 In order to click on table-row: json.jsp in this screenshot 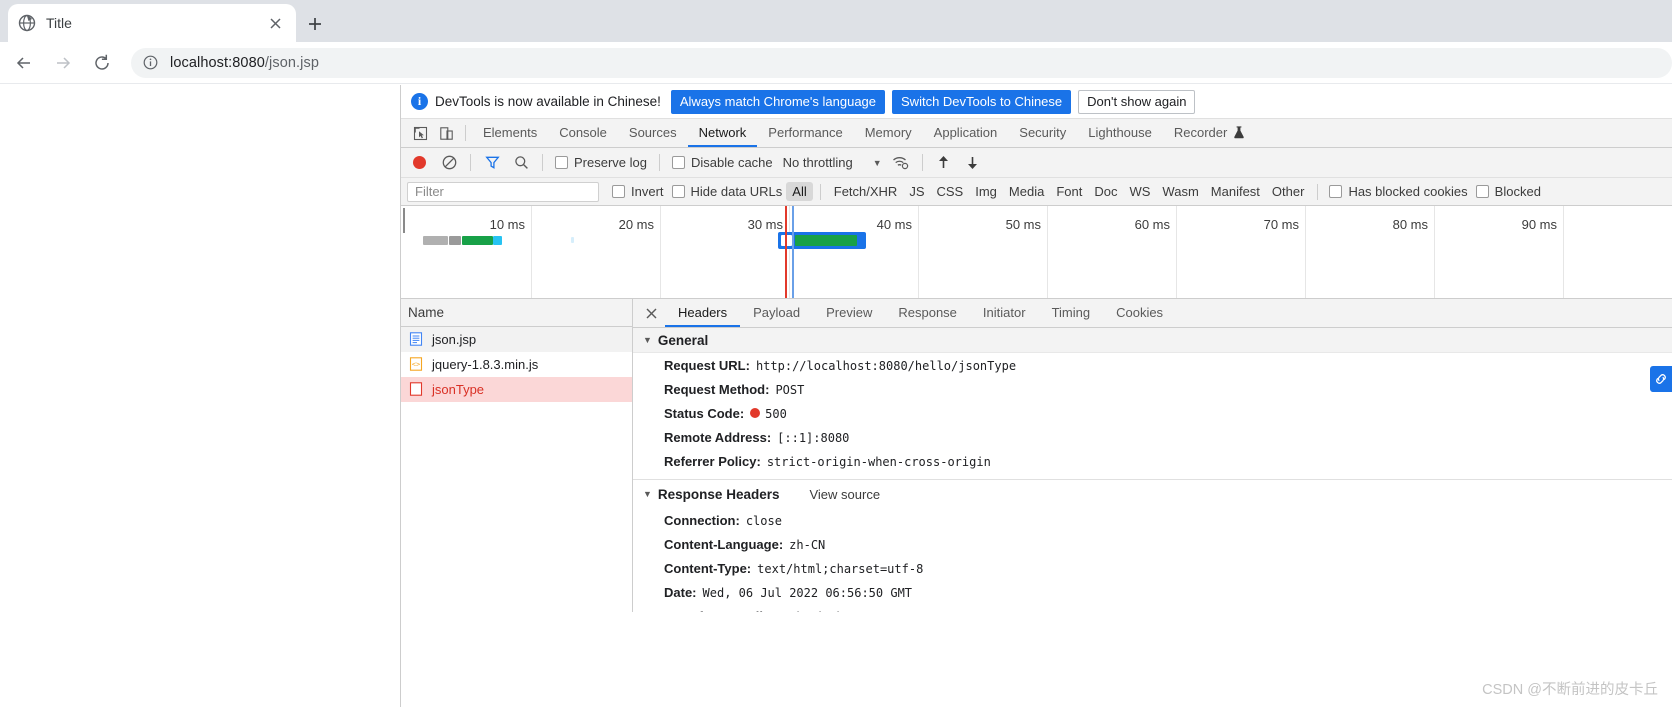, I will do `click(516, 339)`.